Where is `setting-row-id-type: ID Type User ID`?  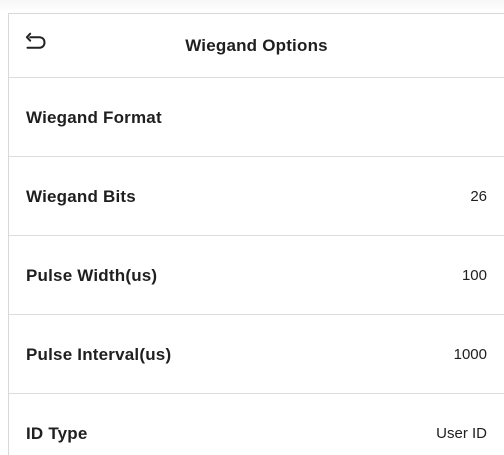
setting-row-id-type: ID Type User ID is located at coordinates (256, 424).